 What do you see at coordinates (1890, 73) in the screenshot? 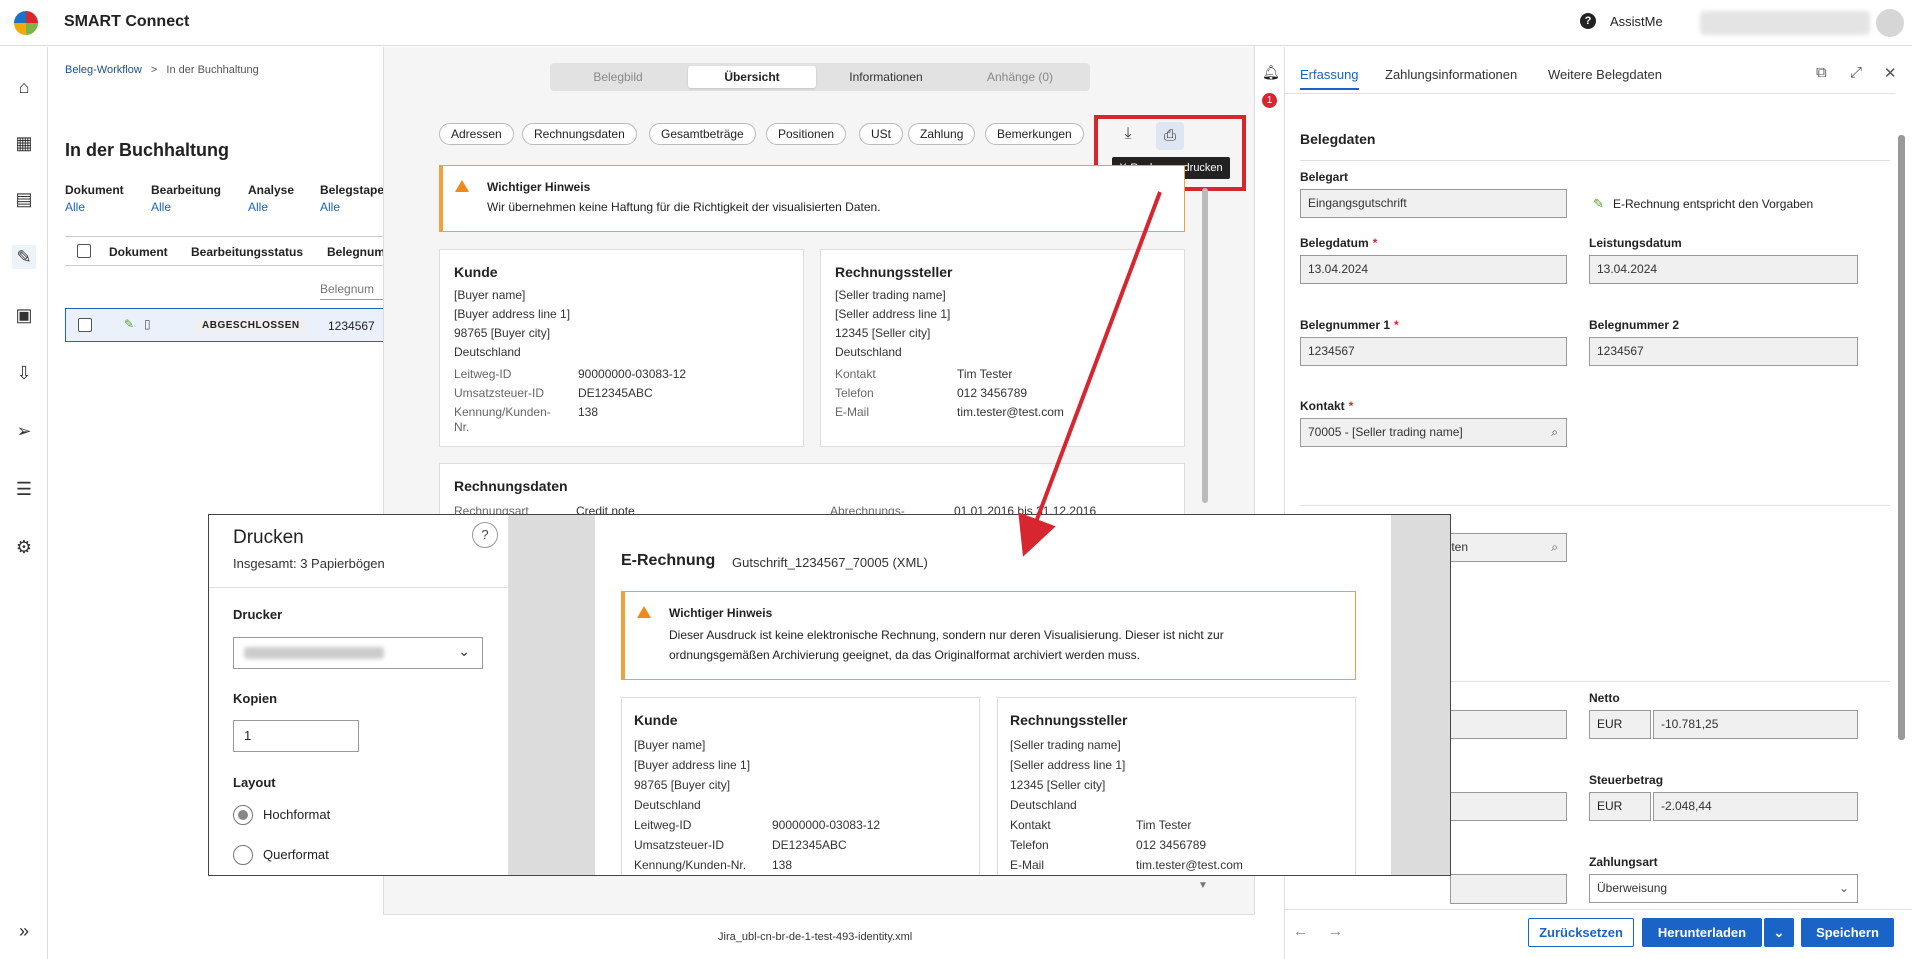
I see `close-icon: ✕` at bounding box center [1890, 73].